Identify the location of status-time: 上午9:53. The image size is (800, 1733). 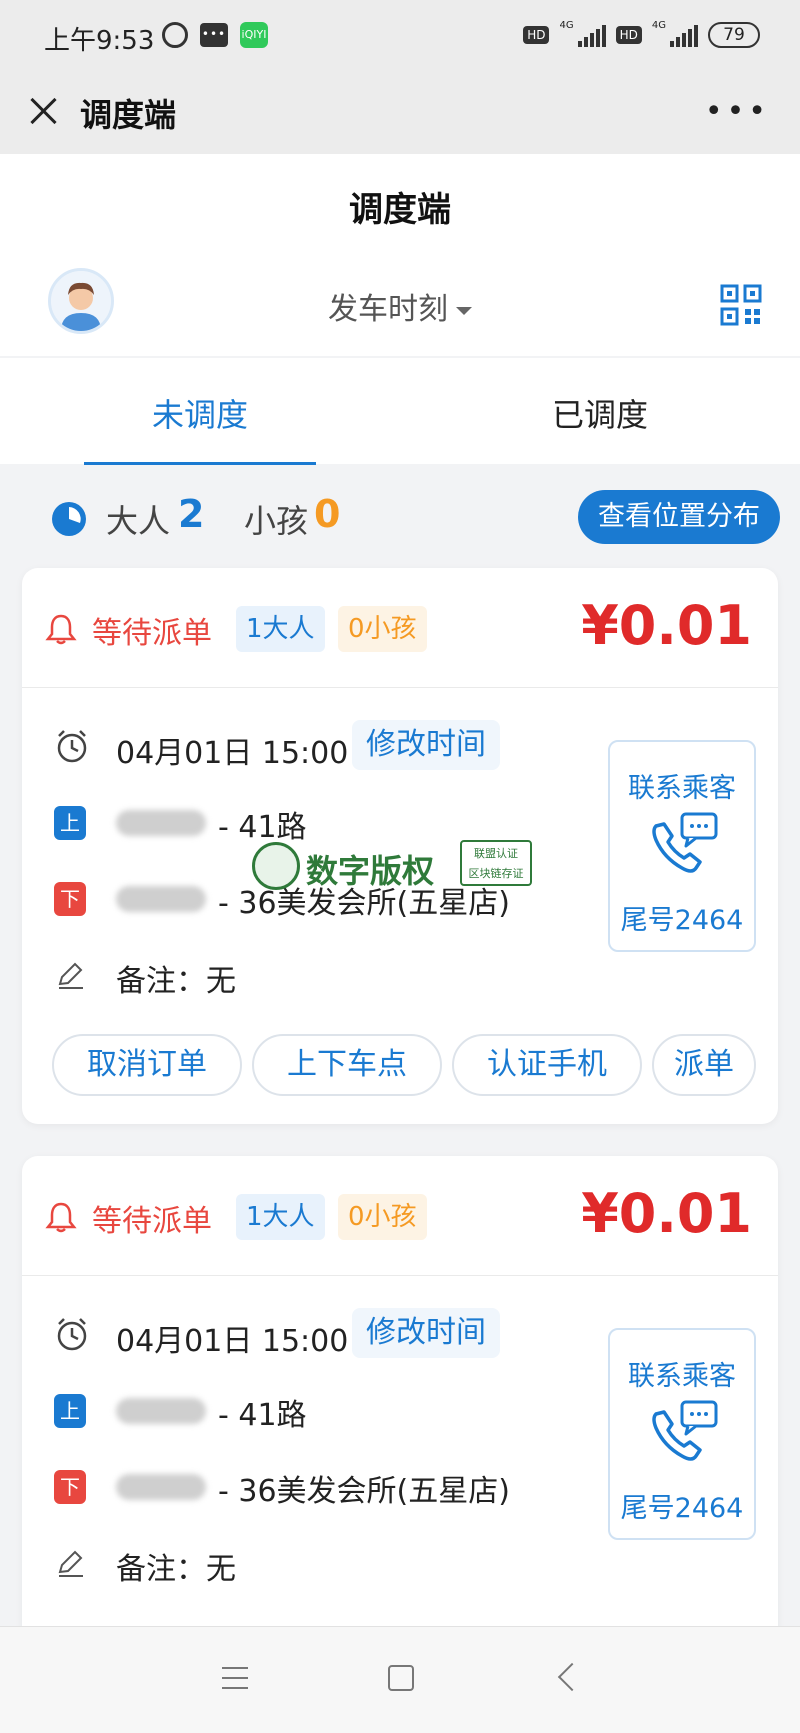
(99, 41).